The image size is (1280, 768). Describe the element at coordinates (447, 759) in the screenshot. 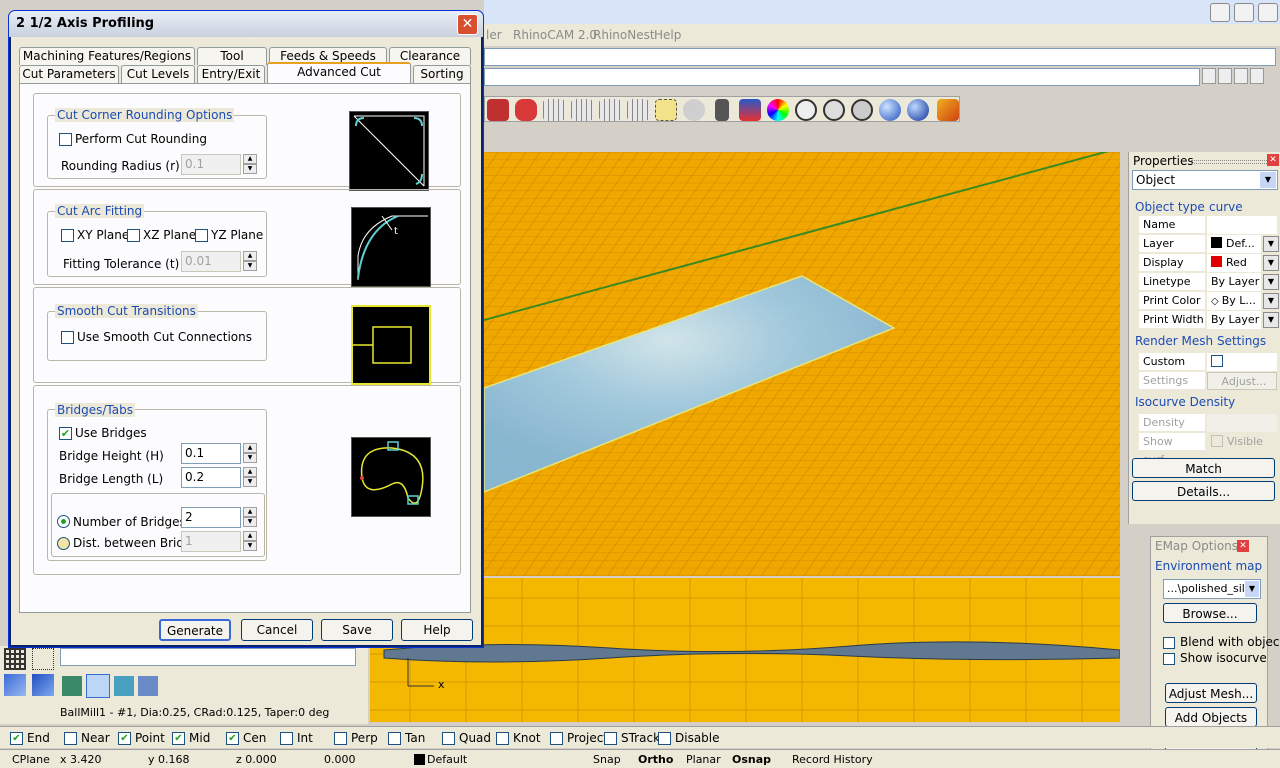

I see `current-layer: Default` at that location.